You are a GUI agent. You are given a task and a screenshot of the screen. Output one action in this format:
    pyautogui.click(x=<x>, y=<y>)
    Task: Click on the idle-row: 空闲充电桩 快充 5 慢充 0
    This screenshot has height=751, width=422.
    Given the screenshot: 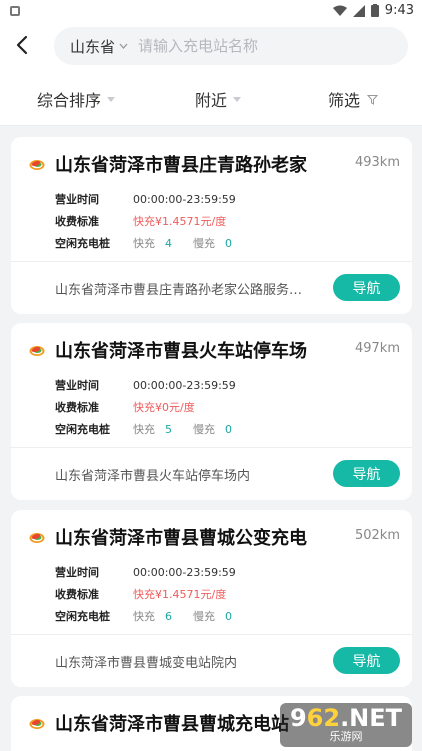 What is the action you would take?
    pyautogui.click(x=149, y=429)
    